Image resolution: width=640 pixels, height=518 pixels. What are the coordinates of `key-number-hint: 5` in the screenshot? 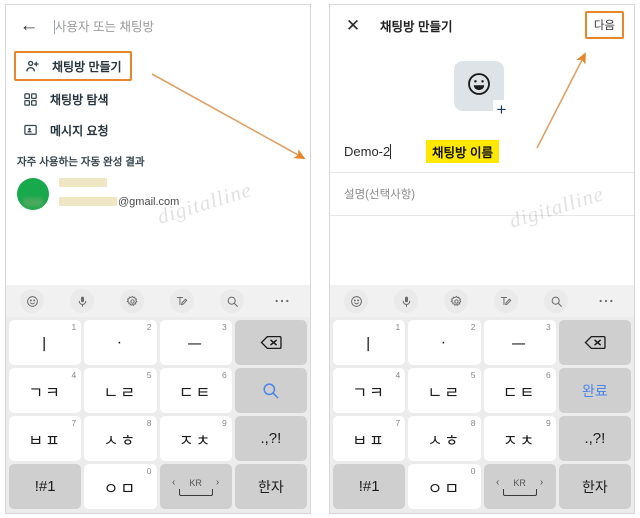 It's located at (149, 375).